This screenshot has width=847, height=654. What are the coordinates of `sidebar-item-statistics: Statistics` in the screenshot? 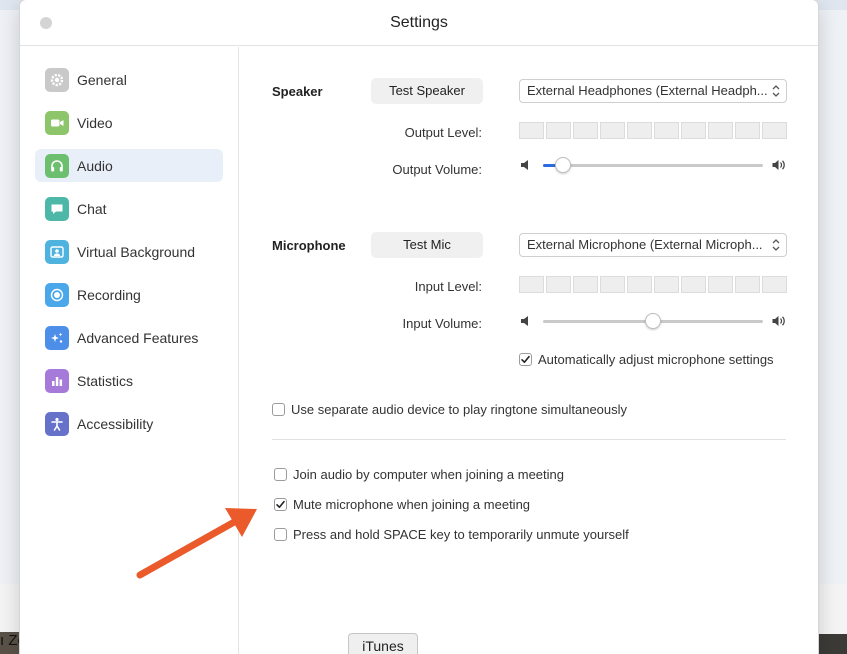 It's located at (129, 380).